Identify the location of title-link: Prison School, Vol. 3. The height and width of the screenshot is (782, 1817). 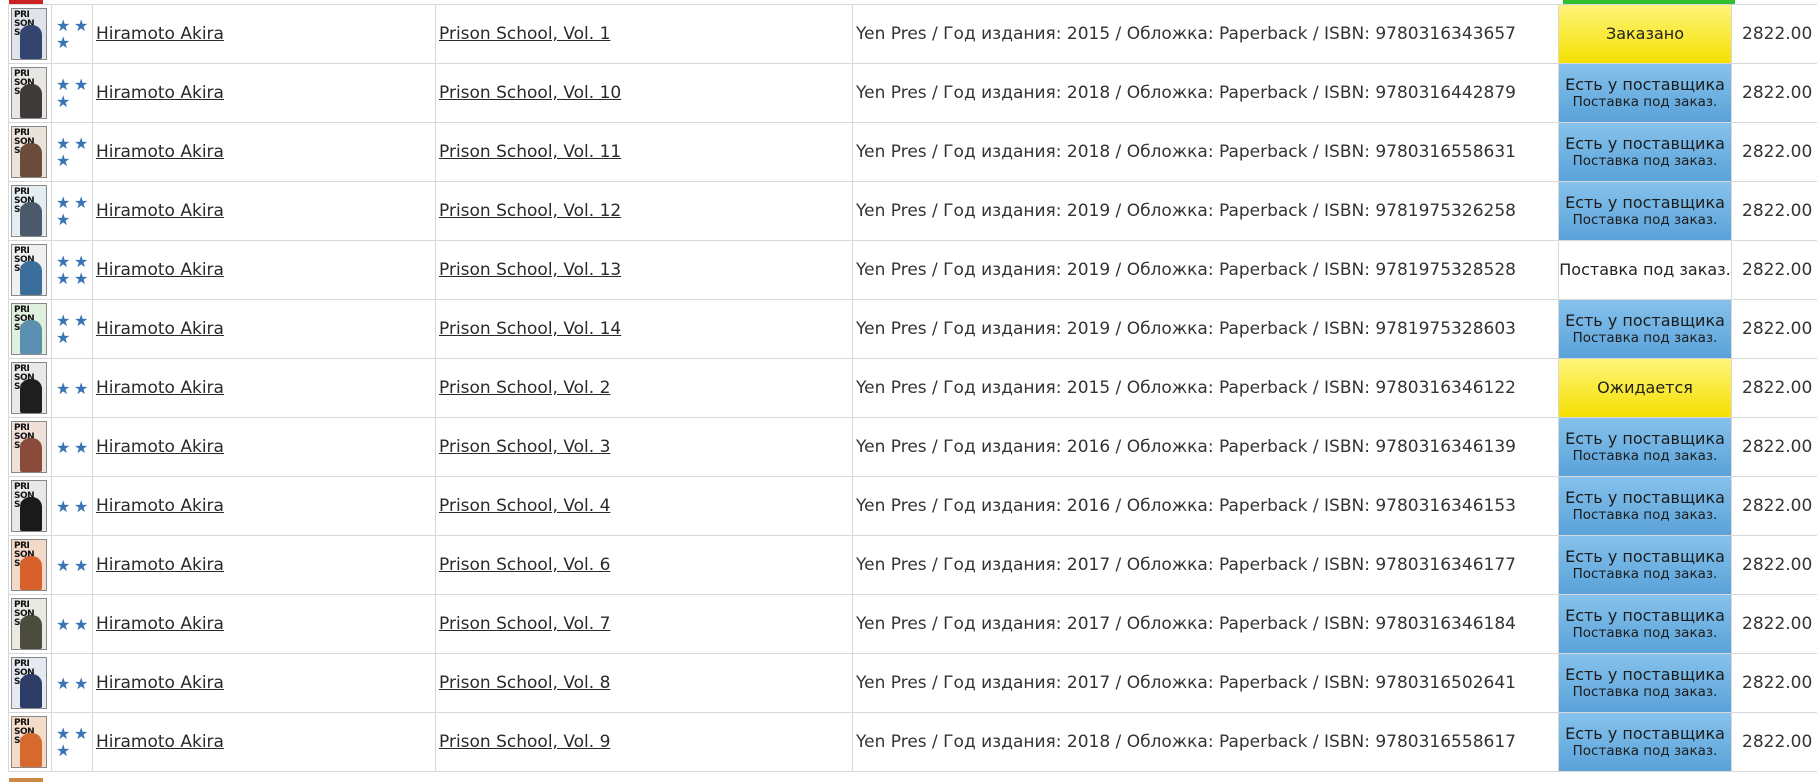
(524, 447).